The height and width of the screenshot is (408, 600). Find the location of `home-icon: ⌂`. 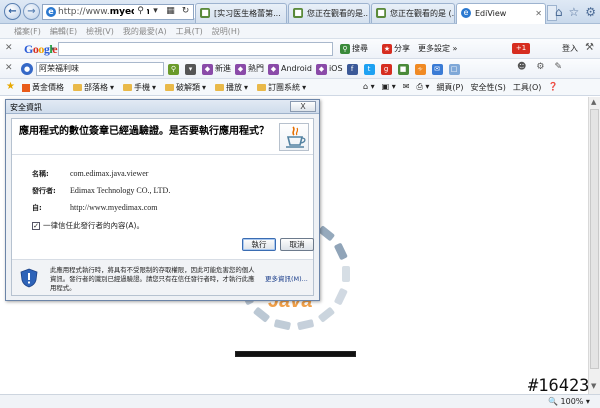

home-icon: ⌂ is located at coordinates (559, 12).